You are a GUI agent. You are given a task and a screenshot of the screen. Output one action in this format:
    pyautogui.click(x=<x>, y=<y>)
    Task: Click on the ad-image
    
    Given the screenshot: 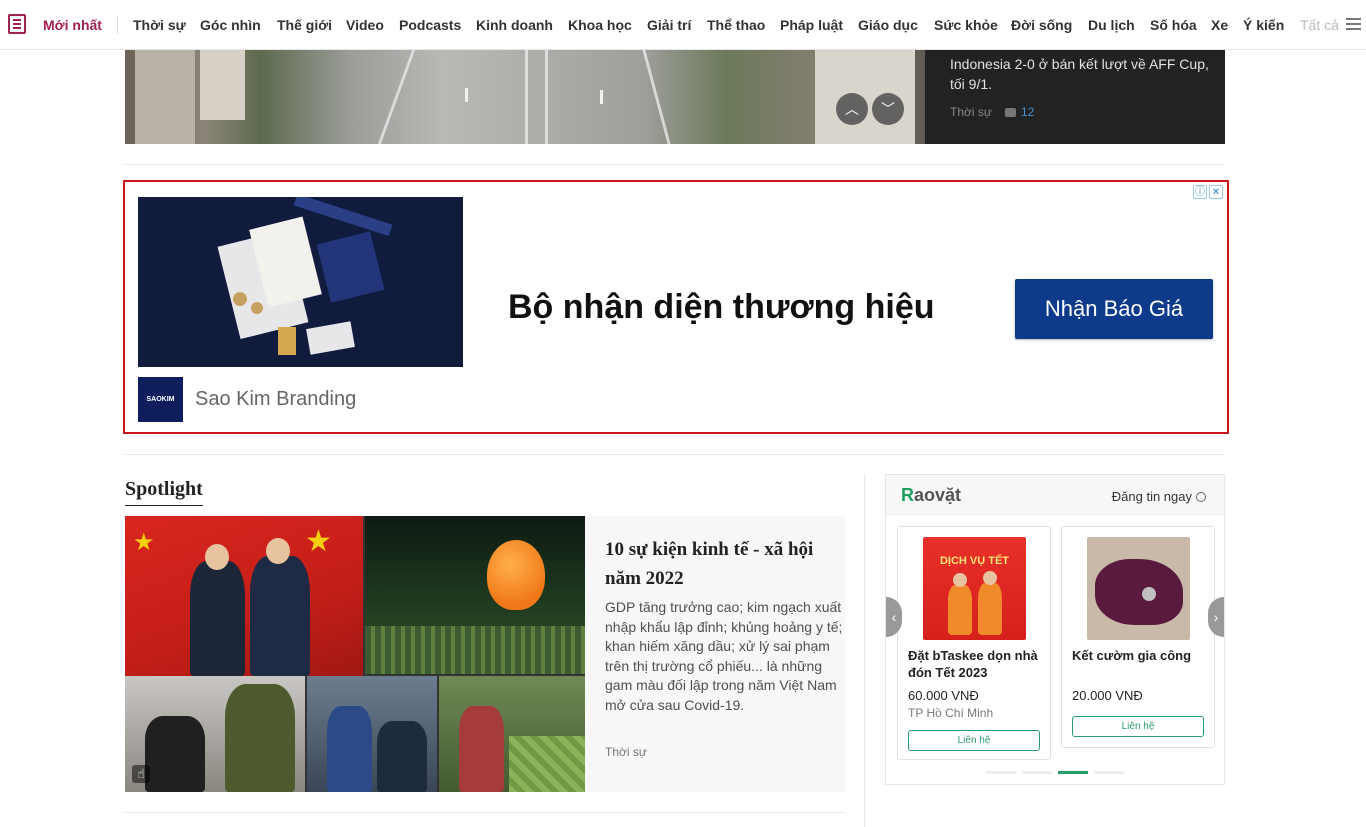 What is the action you would take?
    pyautogui.click(x=300, y=282)
    